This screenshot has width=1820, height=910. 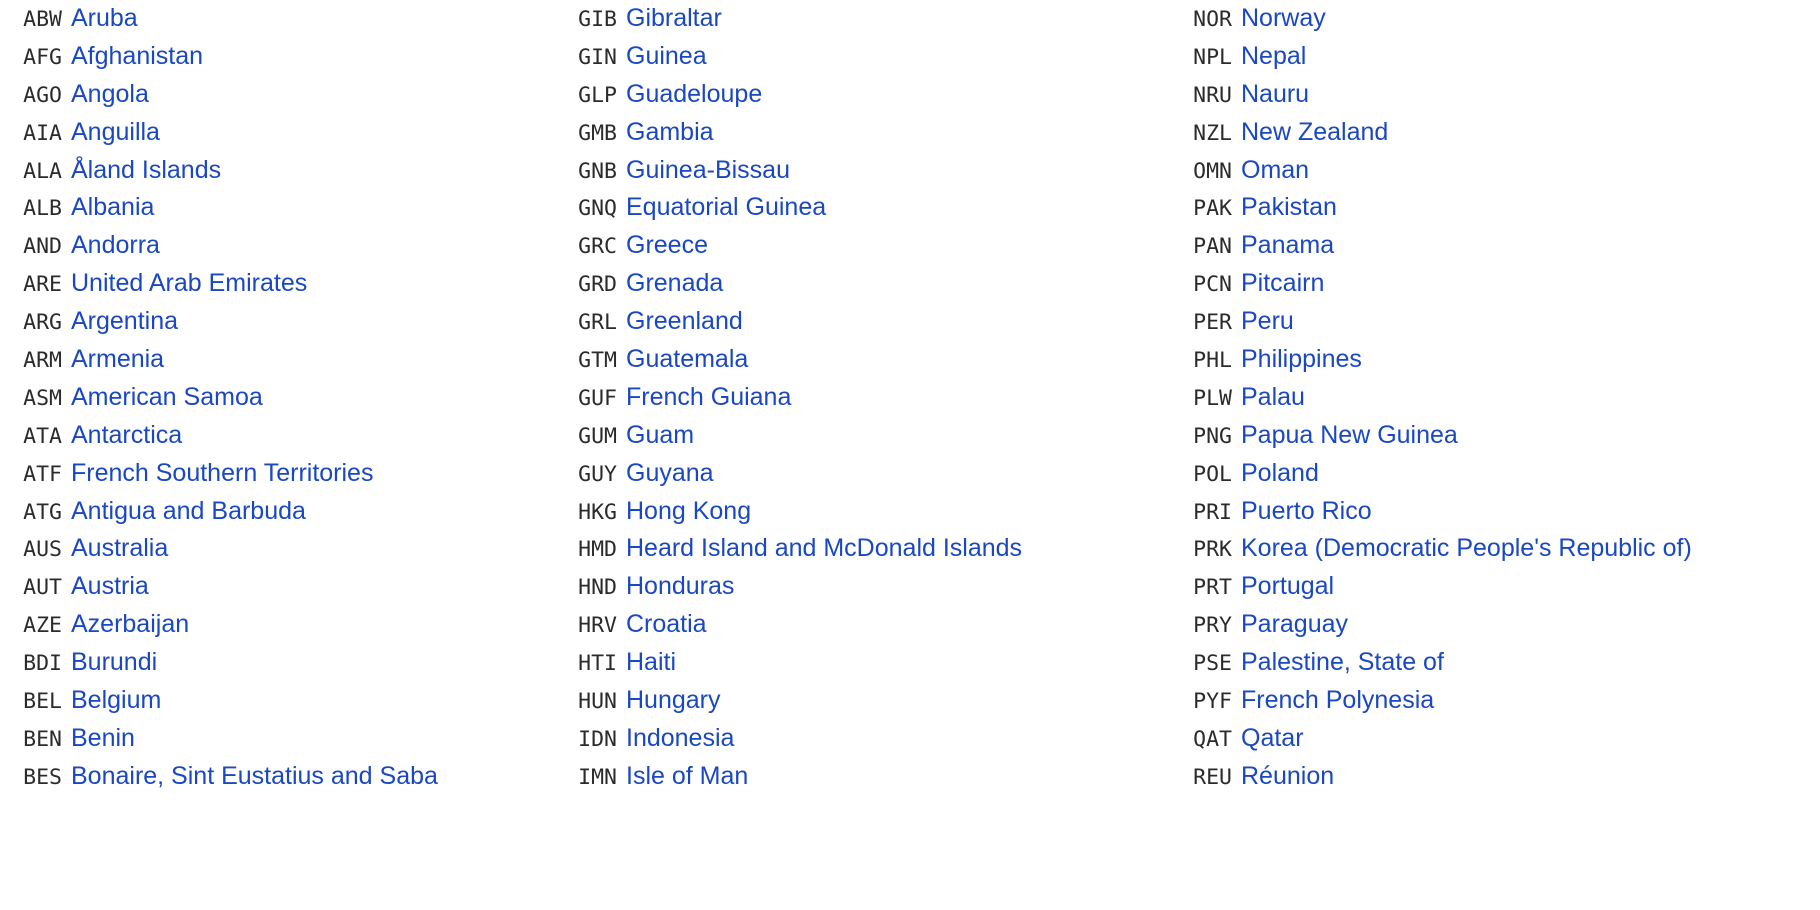 What do you see at coordinates (597, 664) in the screenshot?
I see `country-code: HTI` at bounding box center [597, 664].